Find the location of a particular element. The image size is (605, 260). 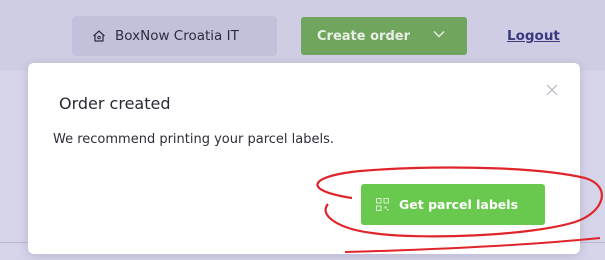

create-order-button: Create order is located at coordinates (384, 36).